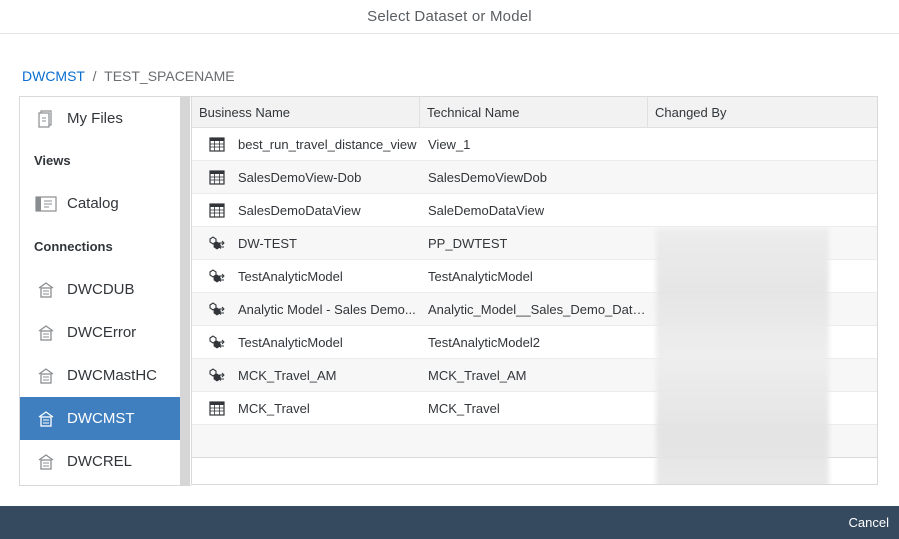  Describe the element at coordinates (169, 76) in the screenshot. I see `breadcrumb-current: TEST_SPACENAME` at that location.